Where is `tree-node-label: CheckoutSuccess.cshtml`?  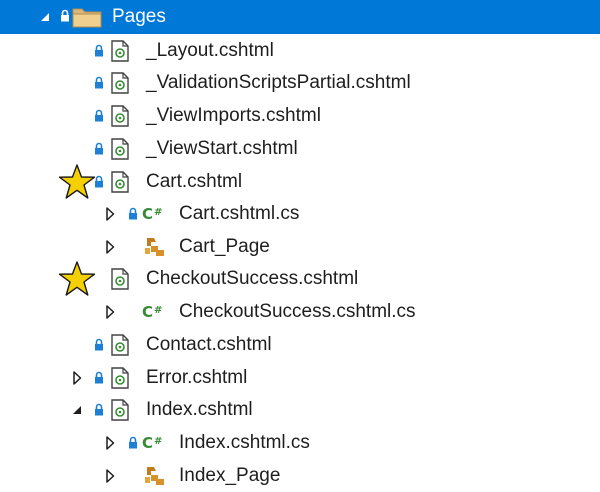
tree-node-label: CheckoutSuccess.cshtml is located at coordinates (252, 278).